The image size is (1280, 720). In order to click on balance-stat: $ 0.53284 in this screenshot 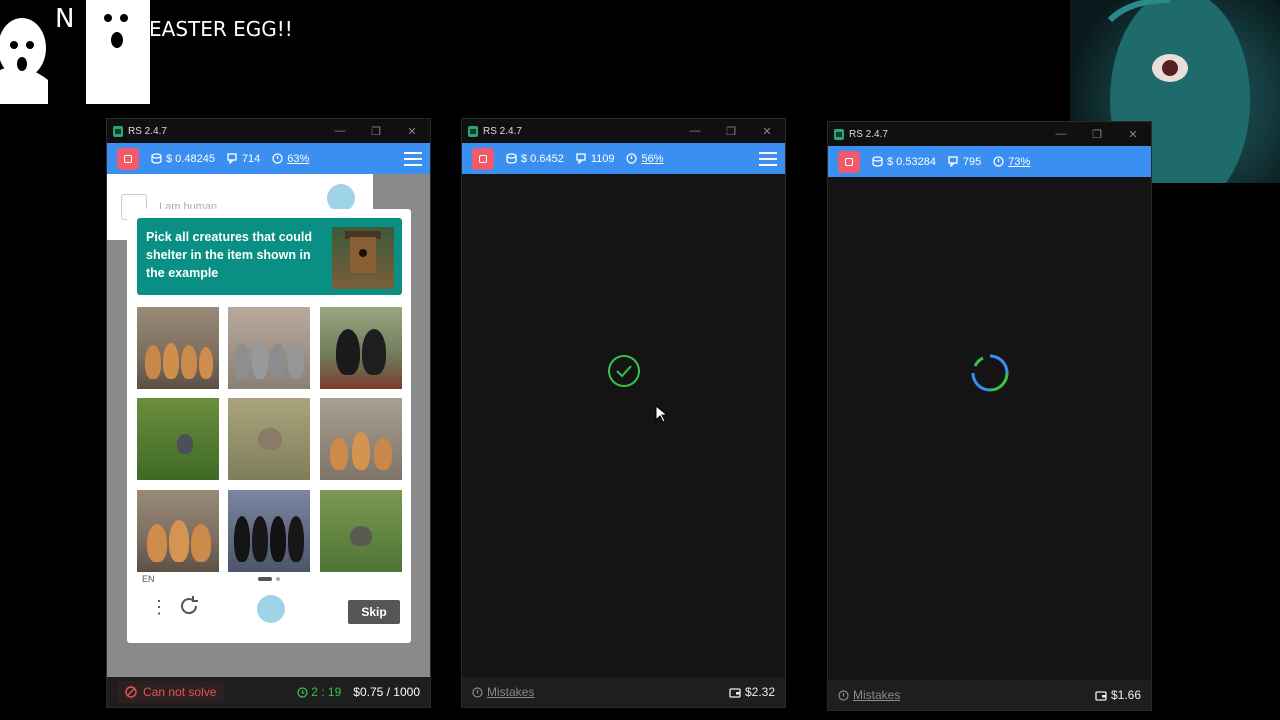, I will do `click(904, 162)`.